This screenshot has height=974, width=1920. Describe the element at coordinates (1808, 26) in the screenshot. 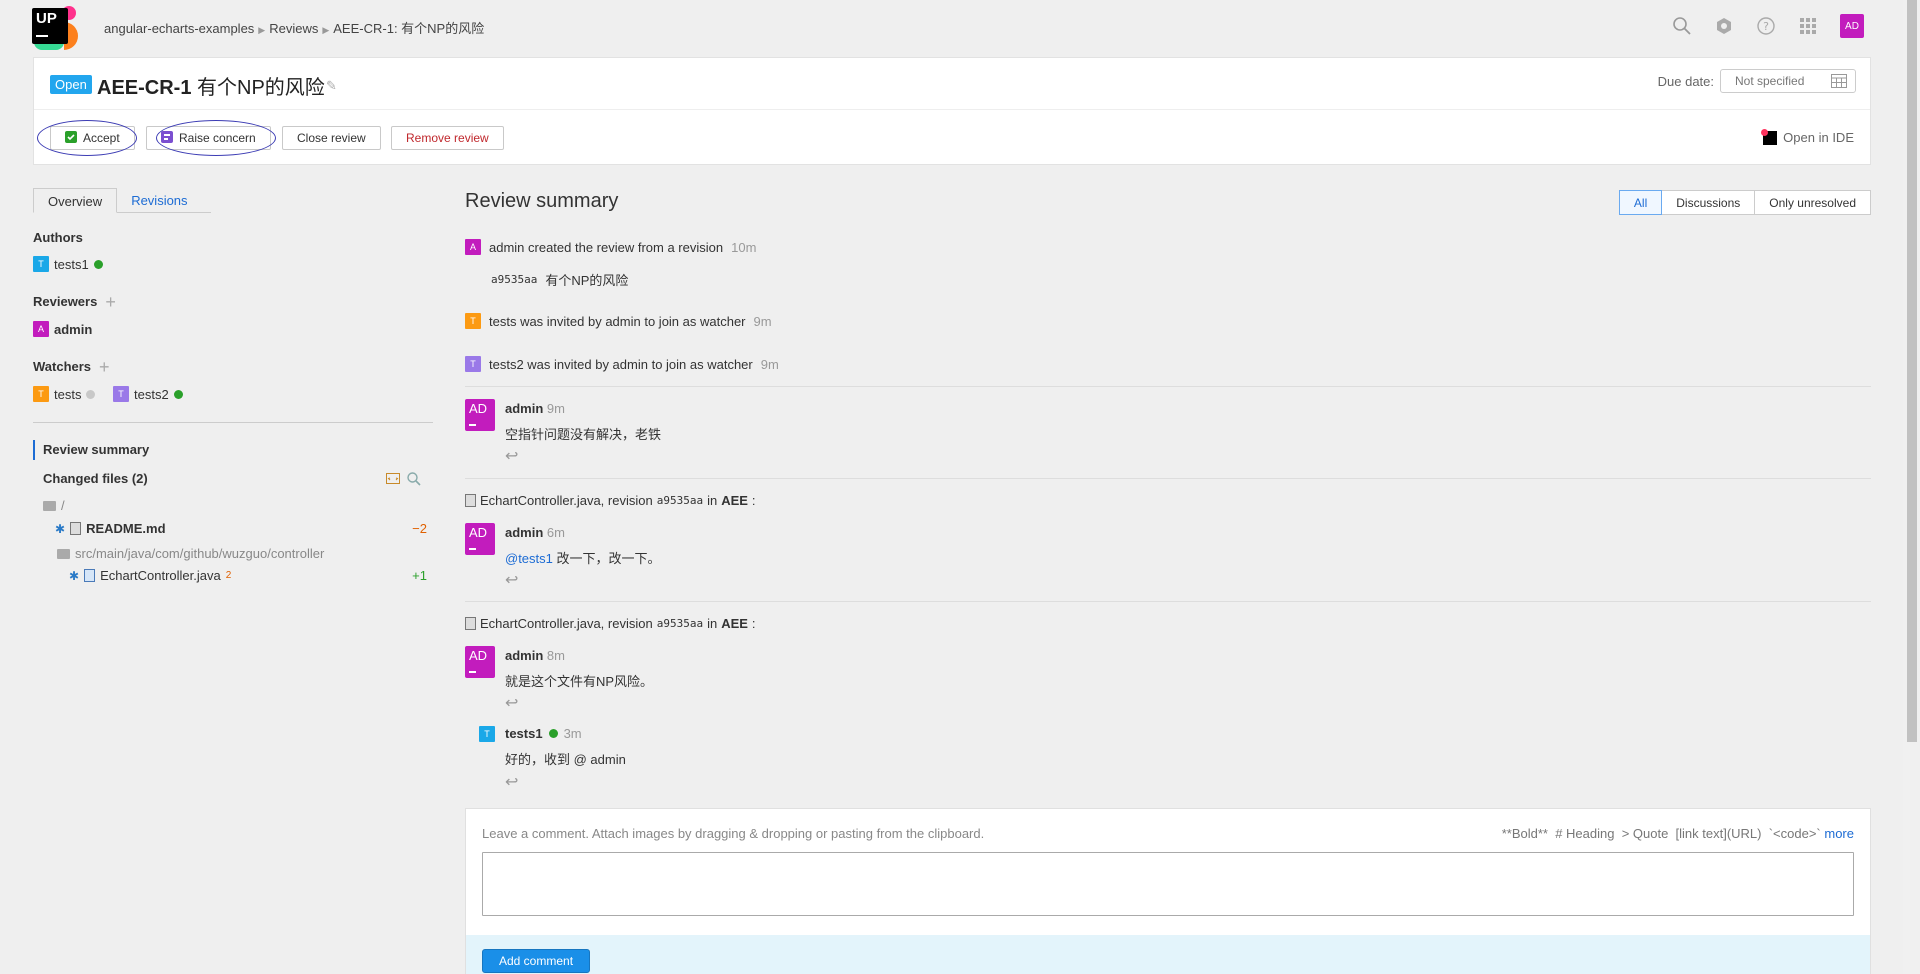

I see `apps-grid-icon` at that location.